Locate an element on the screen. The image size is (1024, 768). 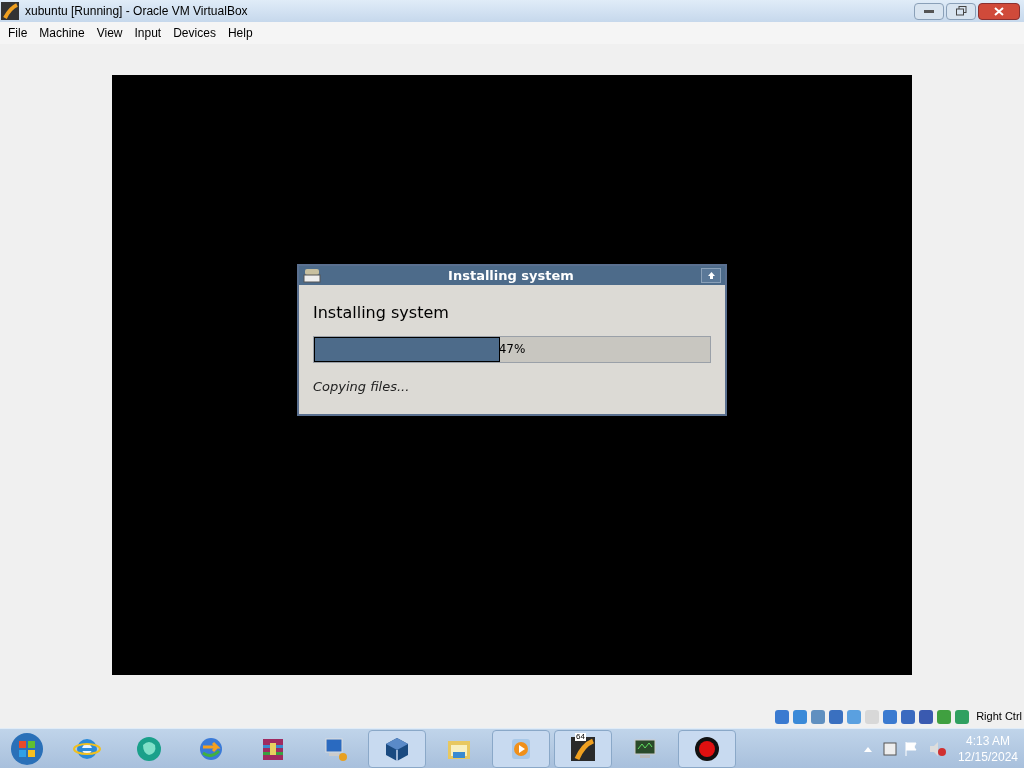
restore-icon is located at coordinates (961, 11).